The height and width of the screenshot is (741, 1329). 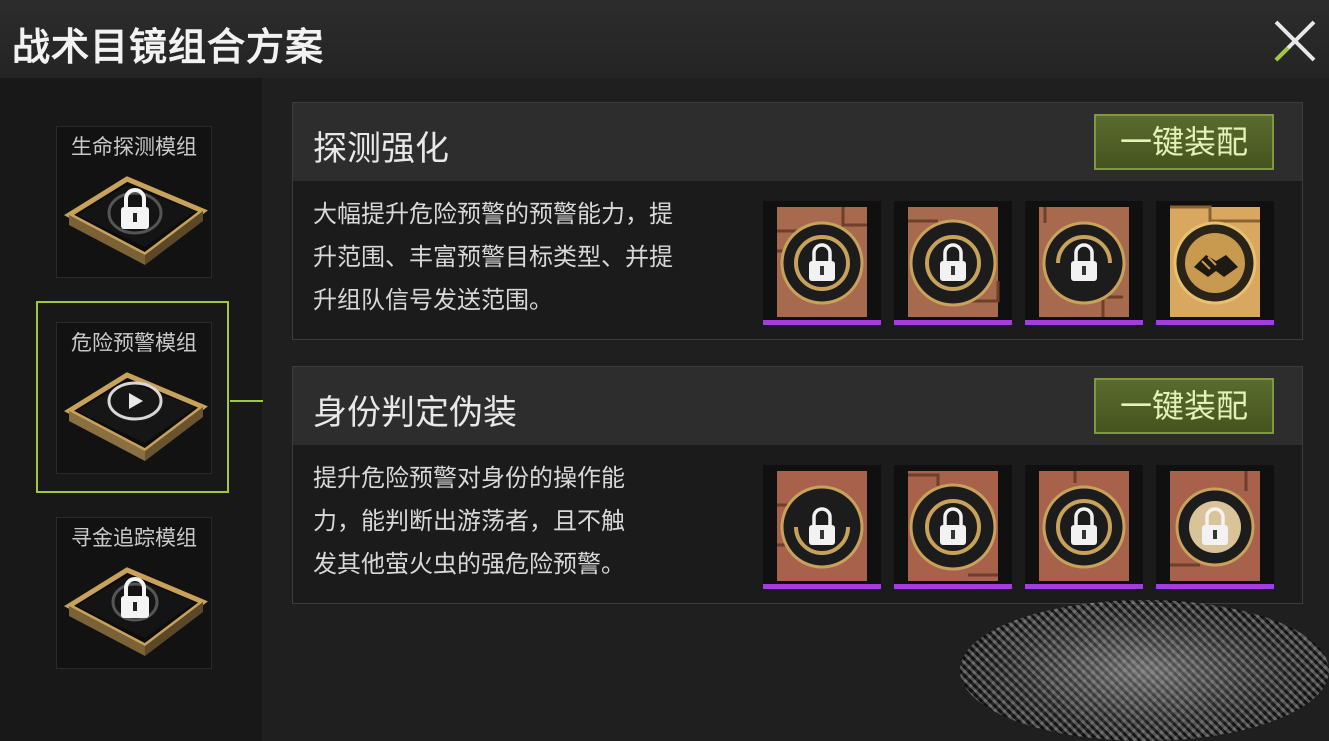 I want to click on close-button, so click(x=1294, y=41).